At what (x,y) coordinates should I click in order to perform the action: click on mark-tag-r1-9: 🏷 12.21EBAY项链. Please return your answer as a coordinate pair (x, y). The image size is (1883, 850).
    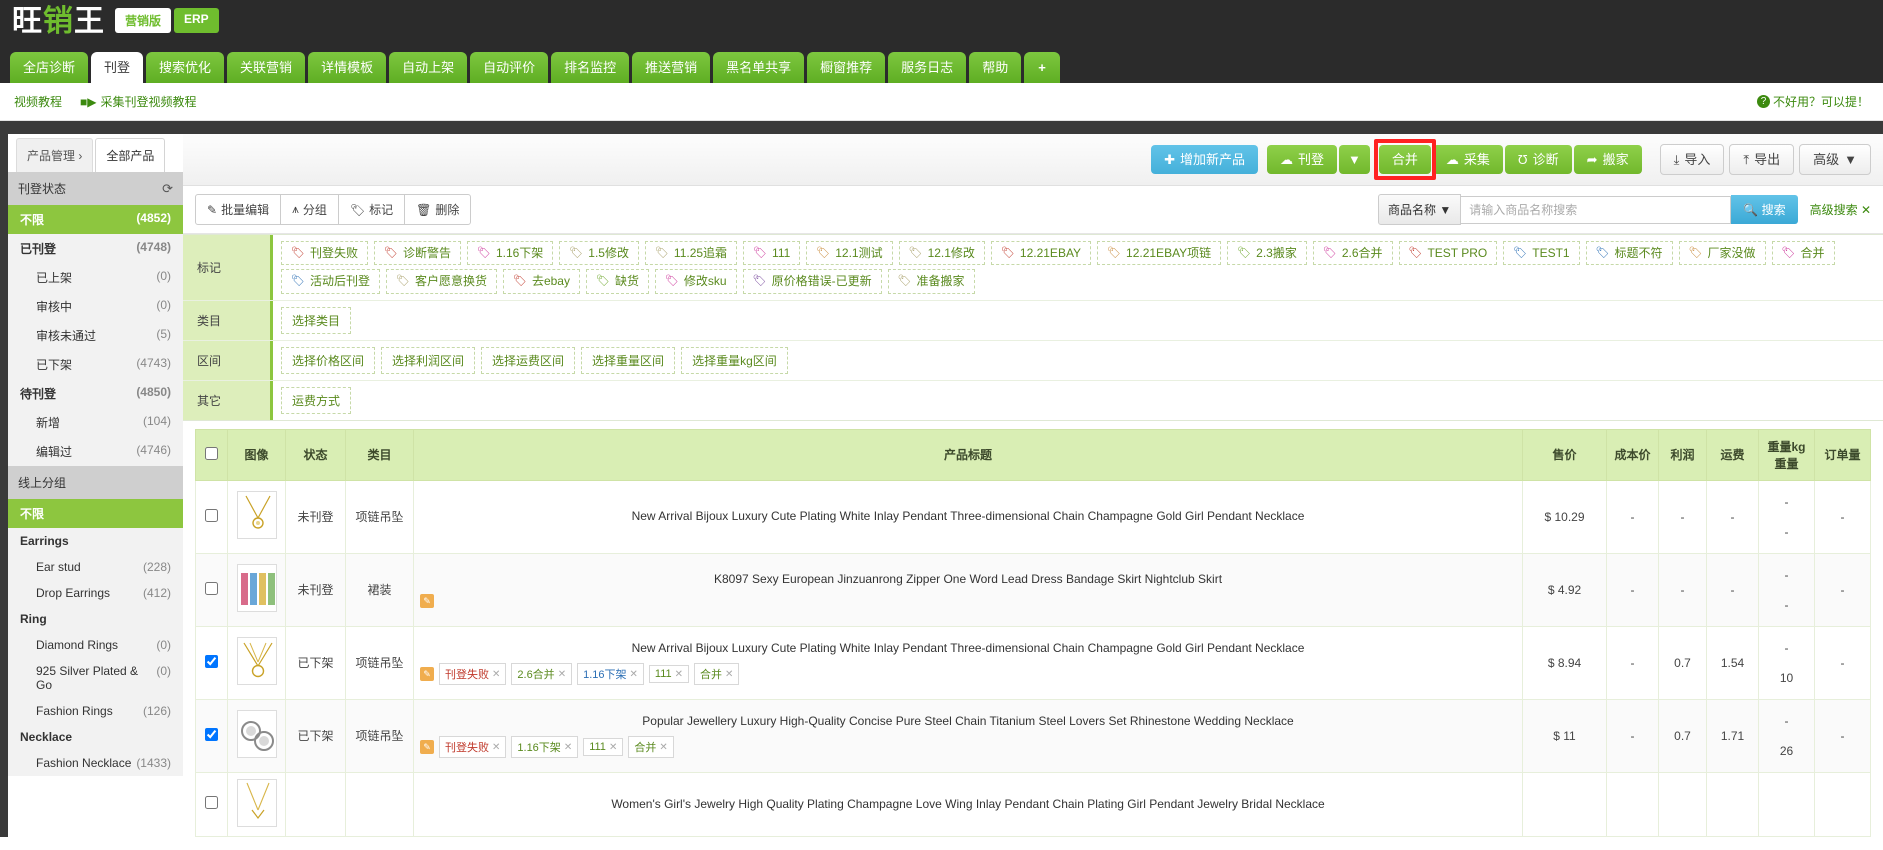
    Looking at the image, I should click on (1159, 253).